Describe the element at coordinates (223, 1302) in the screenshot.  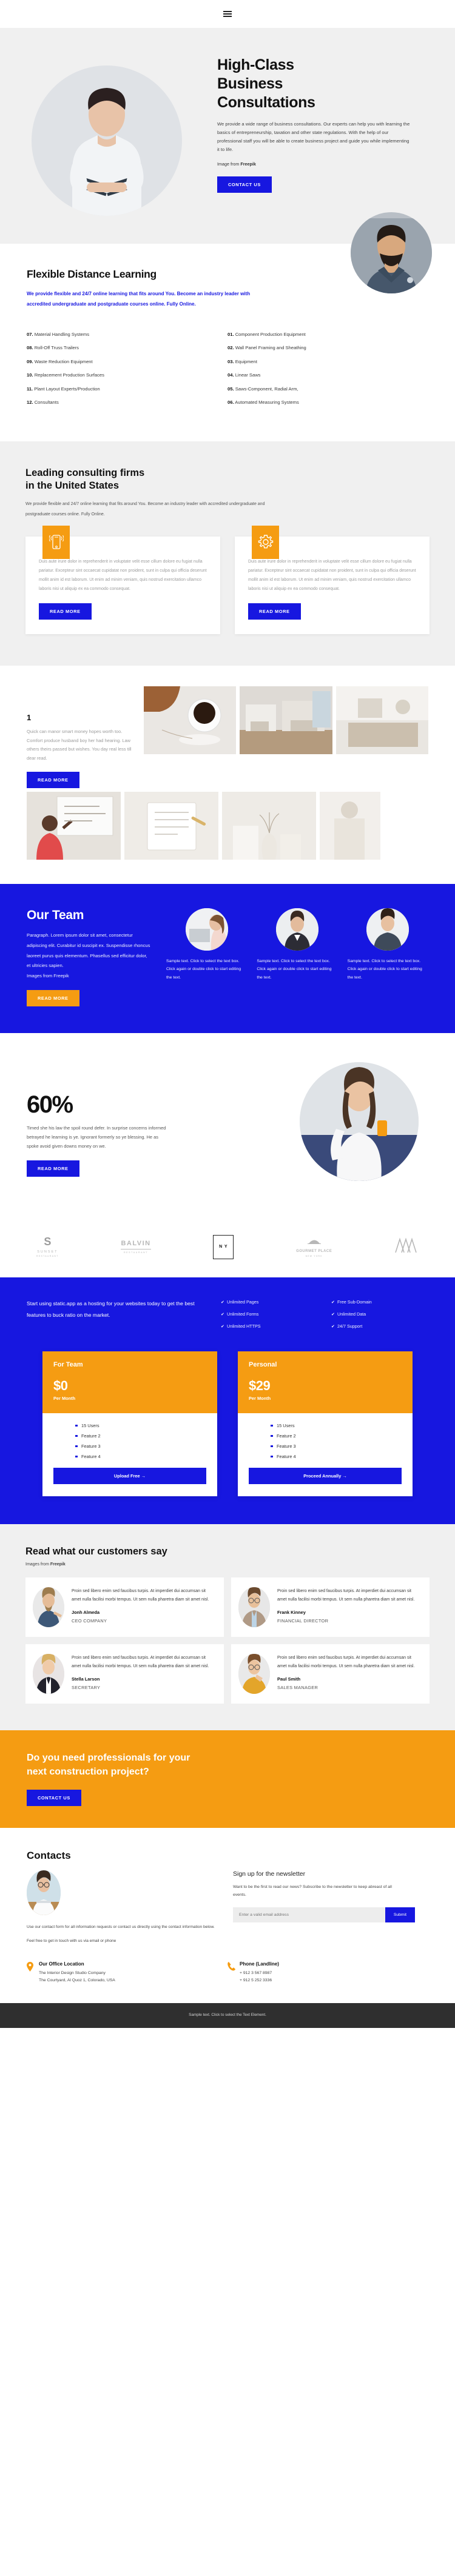
I see `check-icon: ✔` at that location.